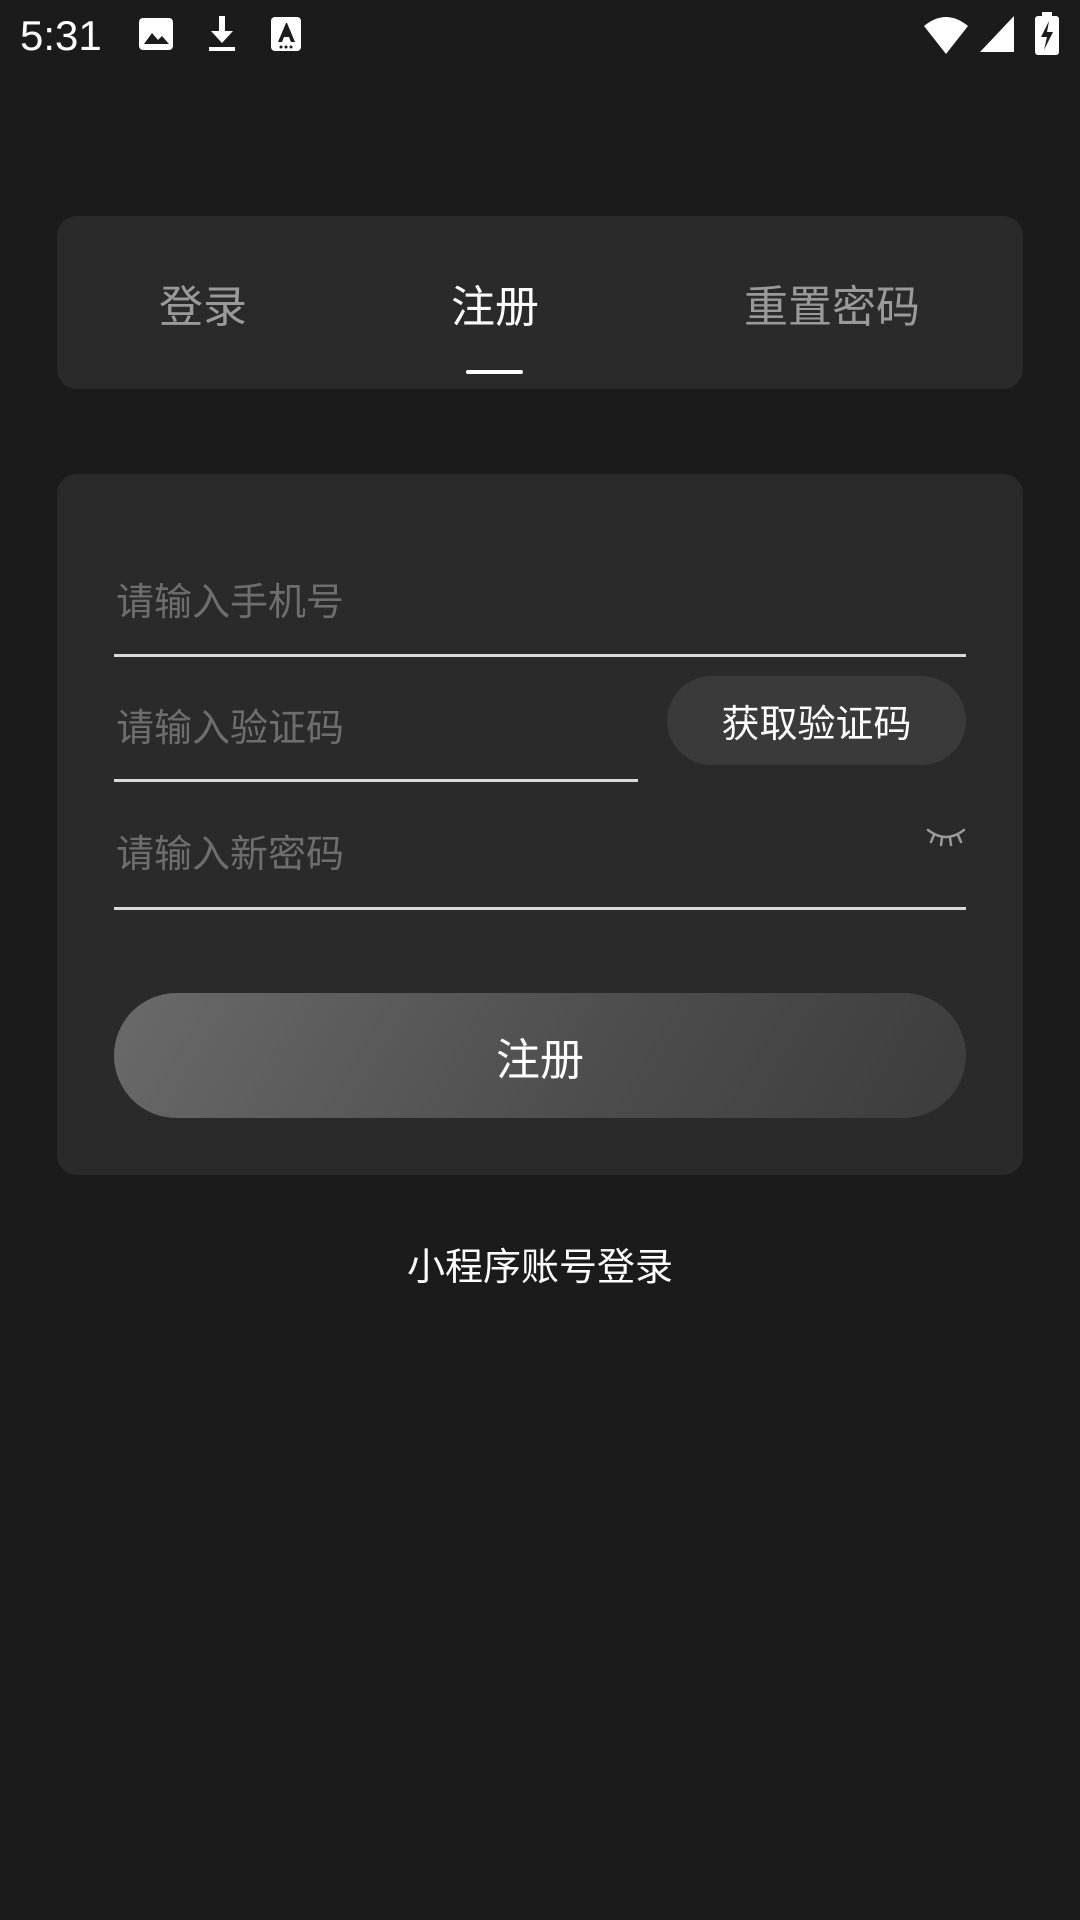 The width and height of the screenshot is (1080, 1920). What do you see at coordinates (286, 34) in the screenshot?
I see `text-recognition-icon` at bounding box center [286, 34].